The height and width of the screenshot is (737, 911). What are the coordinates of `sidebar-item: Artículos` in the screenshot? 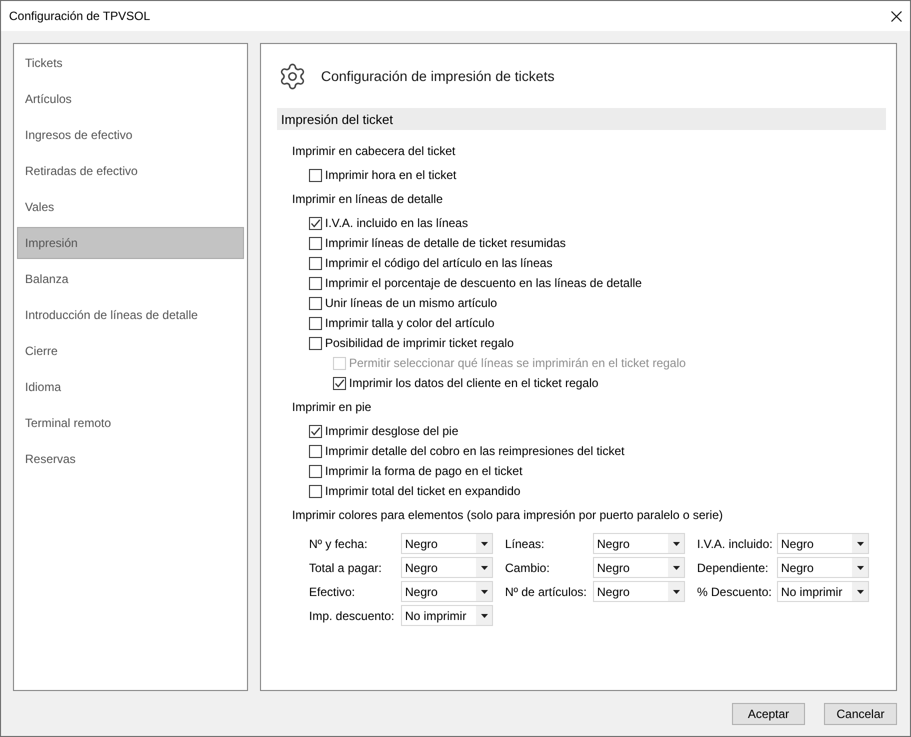 It's located at (130, 99).